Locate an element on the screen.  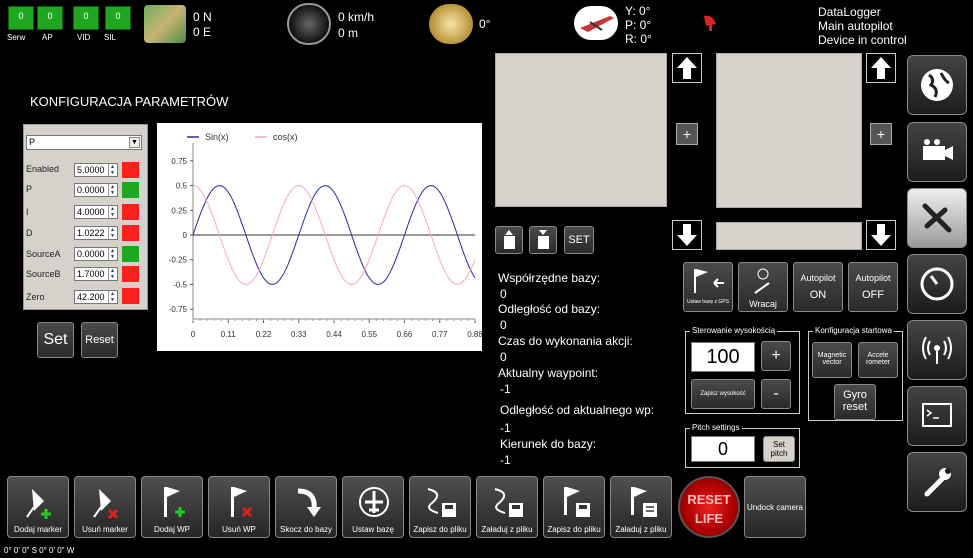
side-signal-button is located at coordinates (937, 350).